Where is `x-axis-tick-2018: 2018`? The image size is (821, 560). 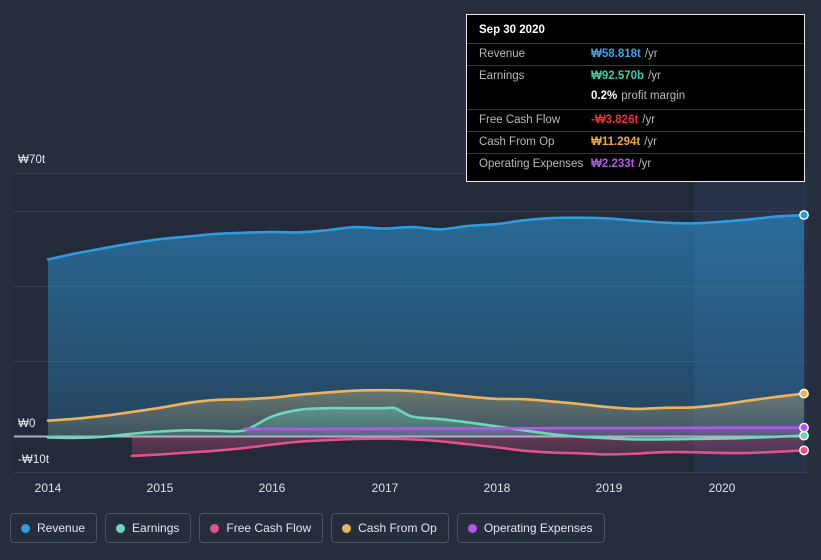
x-axis-tick-2018: 2018 is located at coordinates (497, 488).